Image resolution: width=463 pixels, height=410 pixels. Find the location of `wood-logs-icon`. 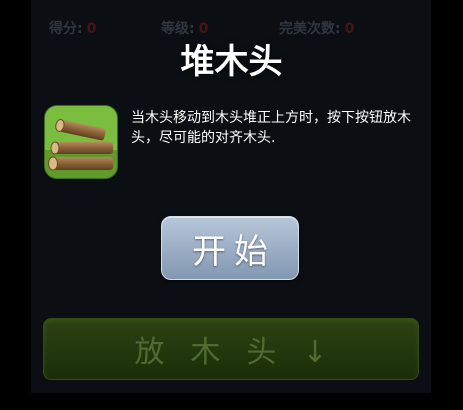

wood-logs-icon is located at coordinates (81, 142).